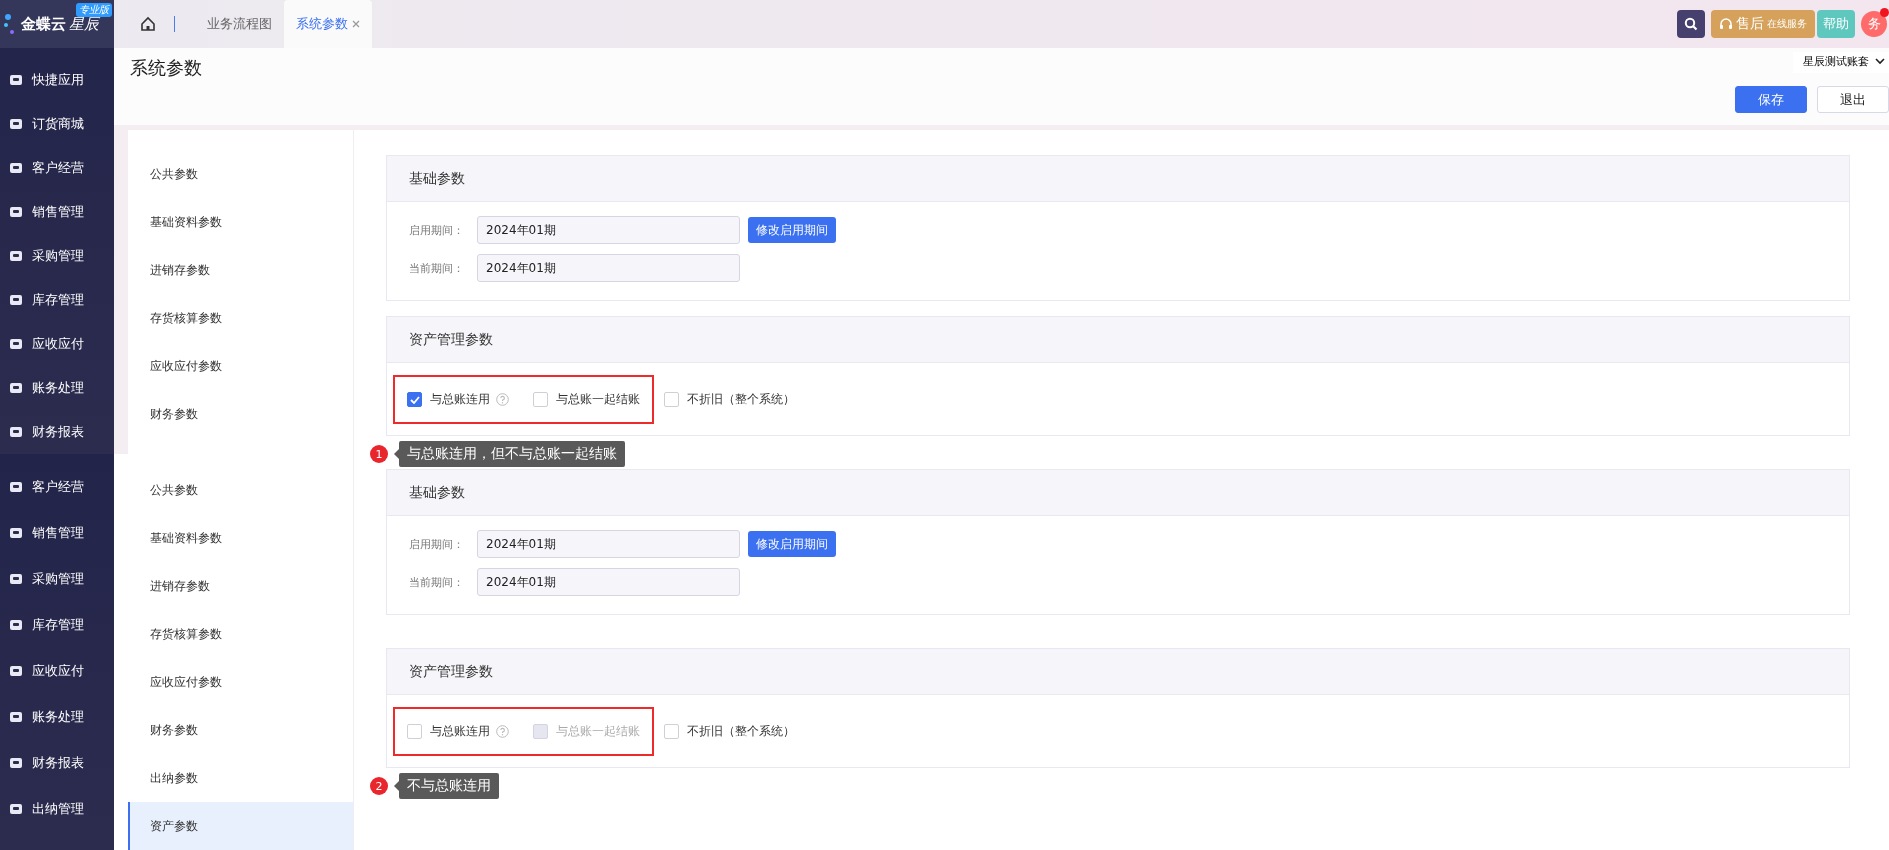 This screenshot has height=850, width=1889. Describe the element at coordinates (1771, 99) in the screenshot. I see `save-button: 保存` at that location.